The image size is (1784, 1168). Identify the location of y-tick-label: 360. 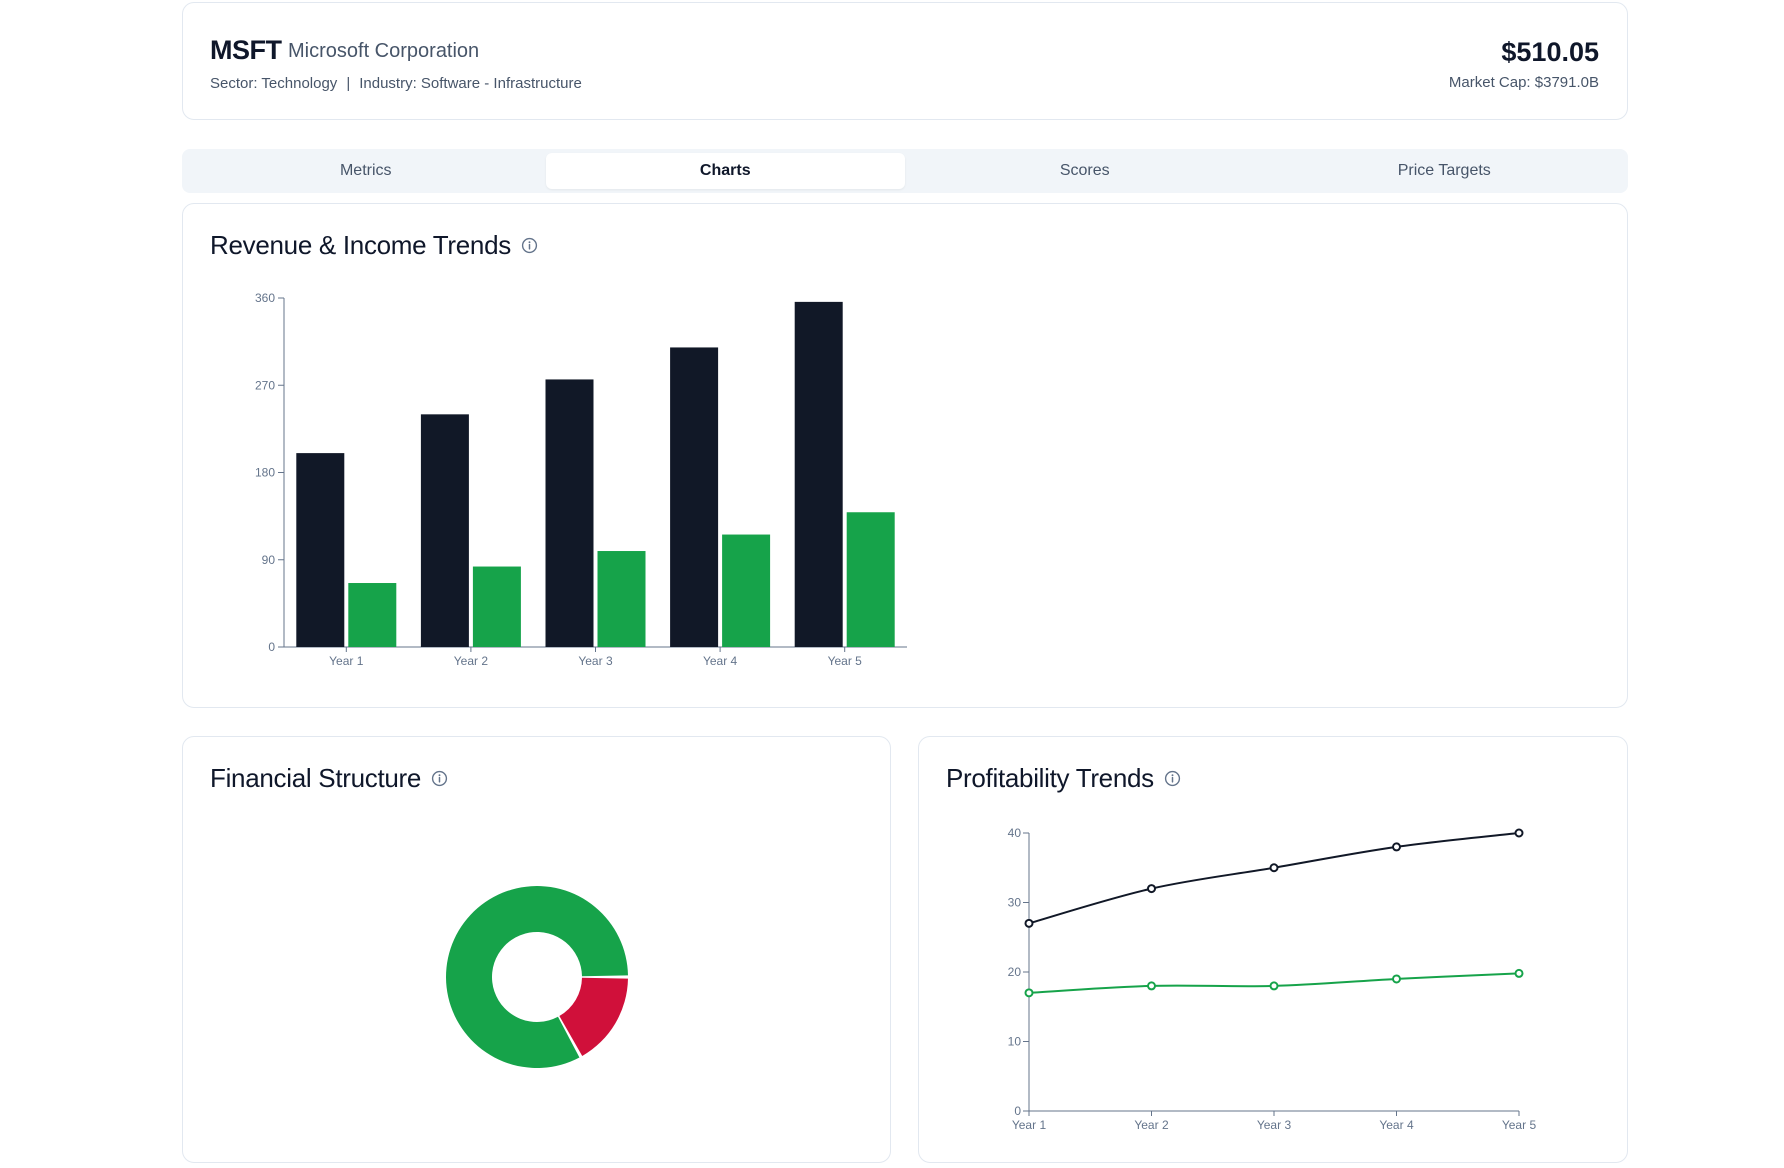
(265, 298).